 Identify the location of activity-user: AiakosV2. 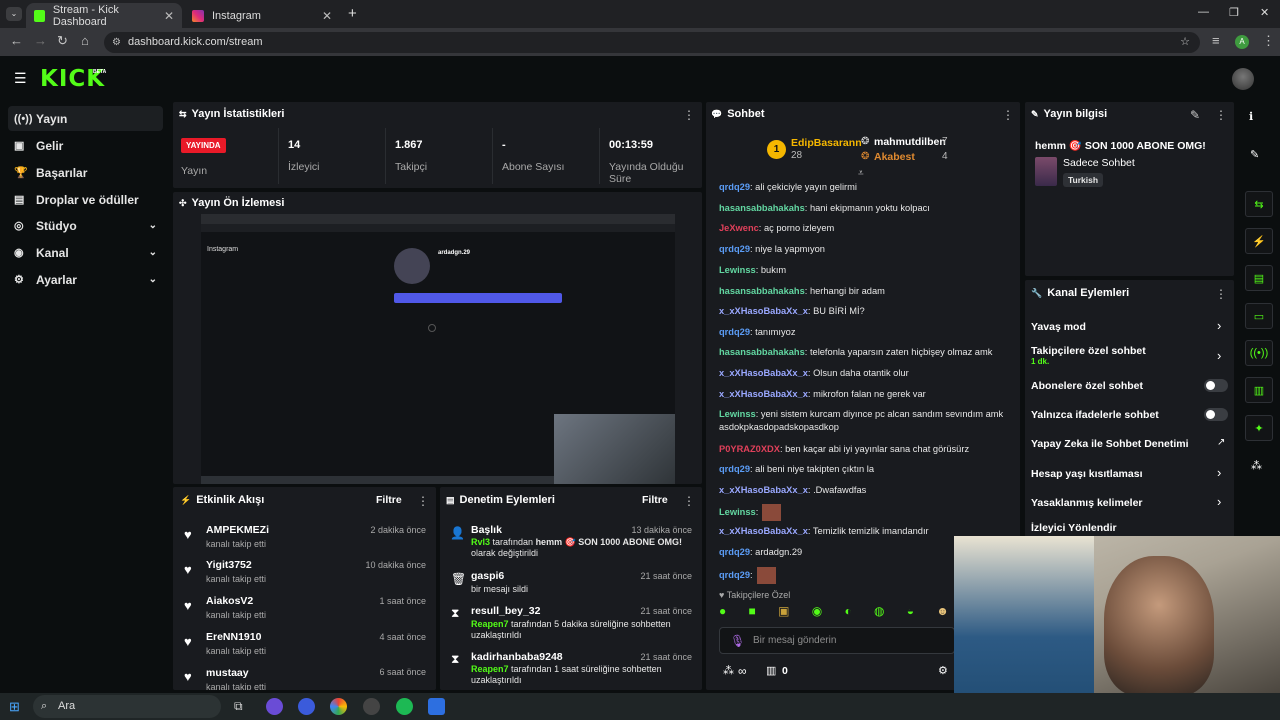
(229, 601).